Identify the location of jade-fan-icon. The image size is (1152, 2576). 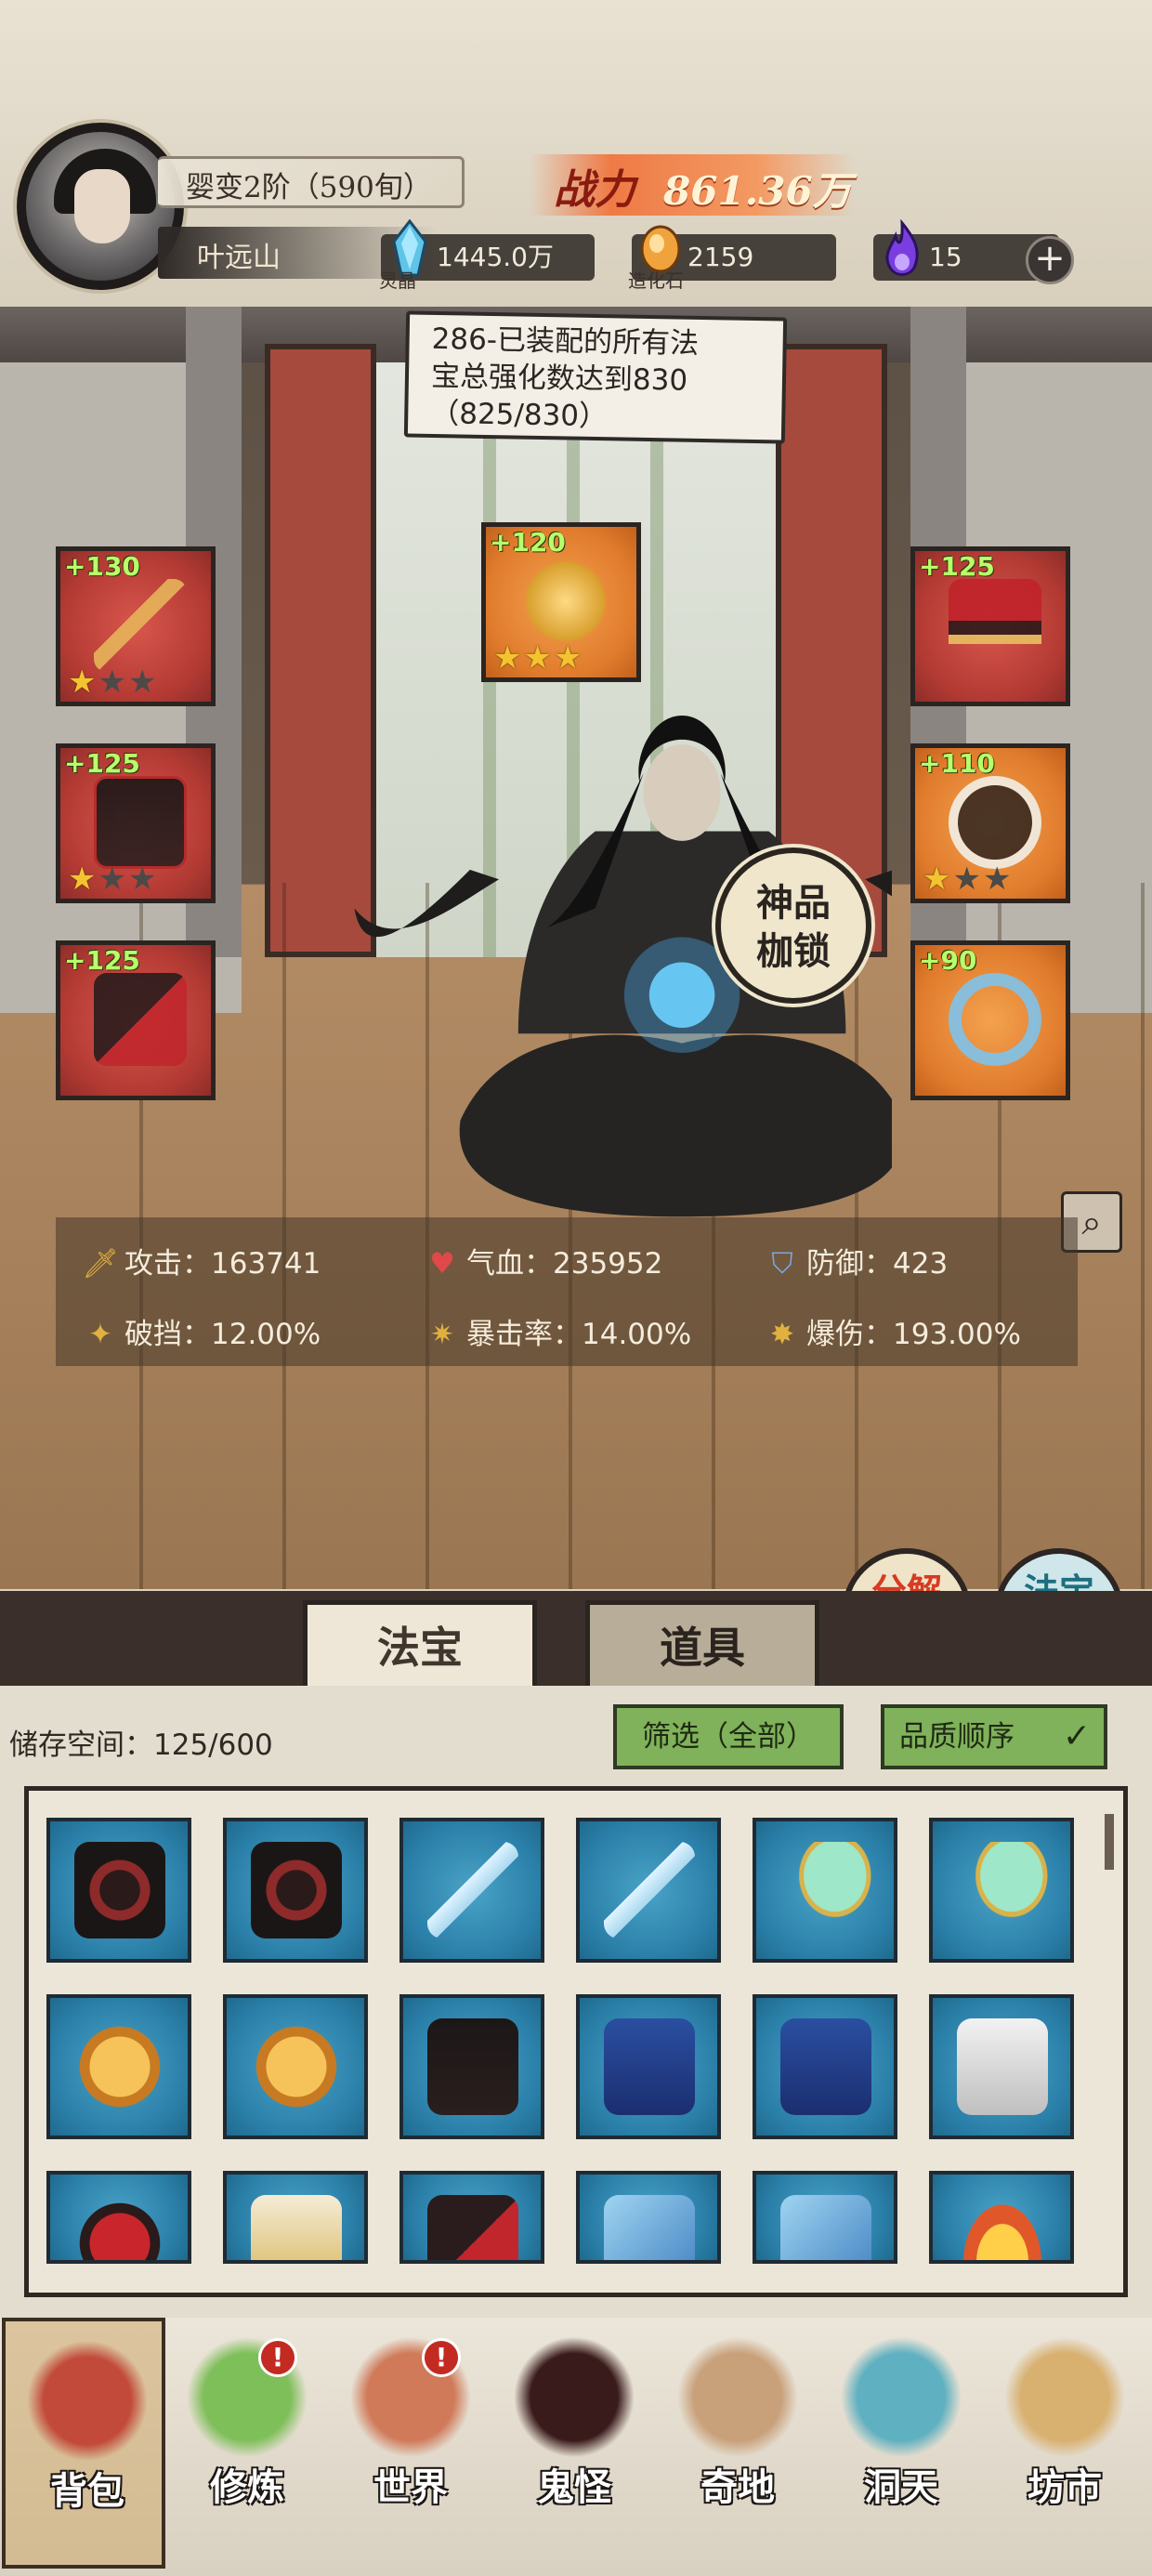
(1002, 1890).